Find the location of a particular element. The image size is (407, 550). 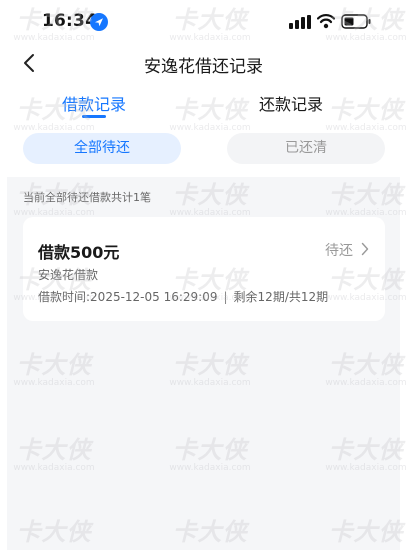

filter-all-pending: 全部待还 is located at coordinates (102, 148).